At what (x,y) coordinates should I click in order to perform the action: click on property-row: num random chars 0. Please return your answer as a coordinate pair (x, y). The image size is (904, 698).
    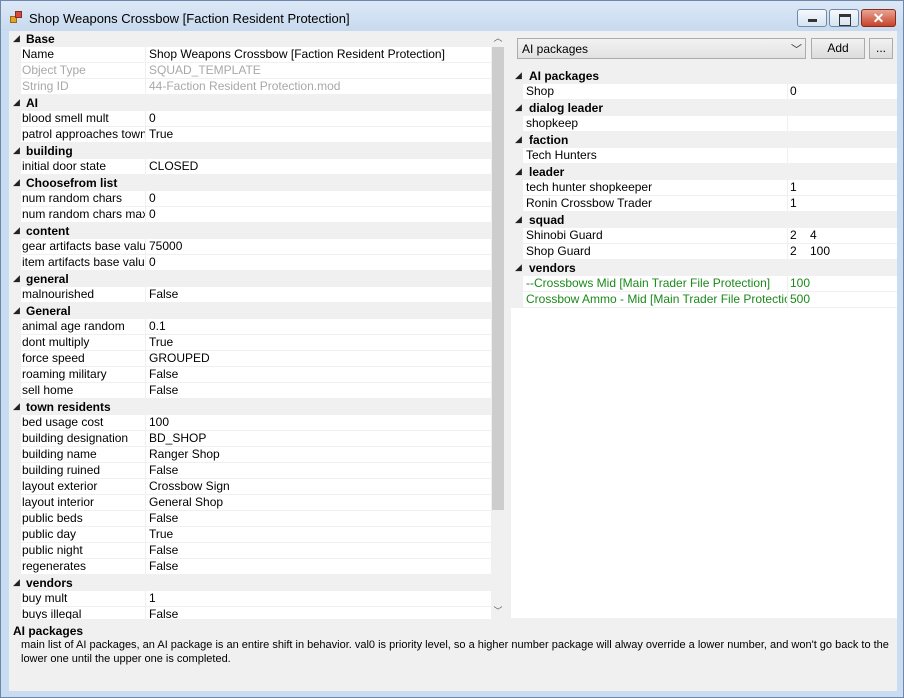
    Looking at the image, I should click on (250, 199).